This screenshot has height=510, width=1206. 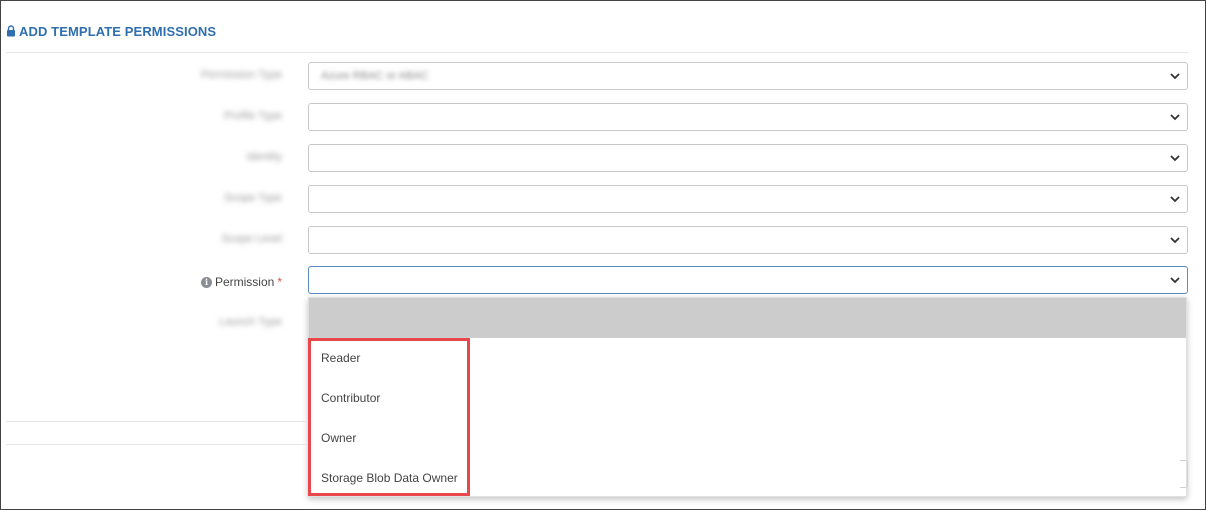 I want to click on field-label-permission-type: Permission Type, so click(x=241, y=75).